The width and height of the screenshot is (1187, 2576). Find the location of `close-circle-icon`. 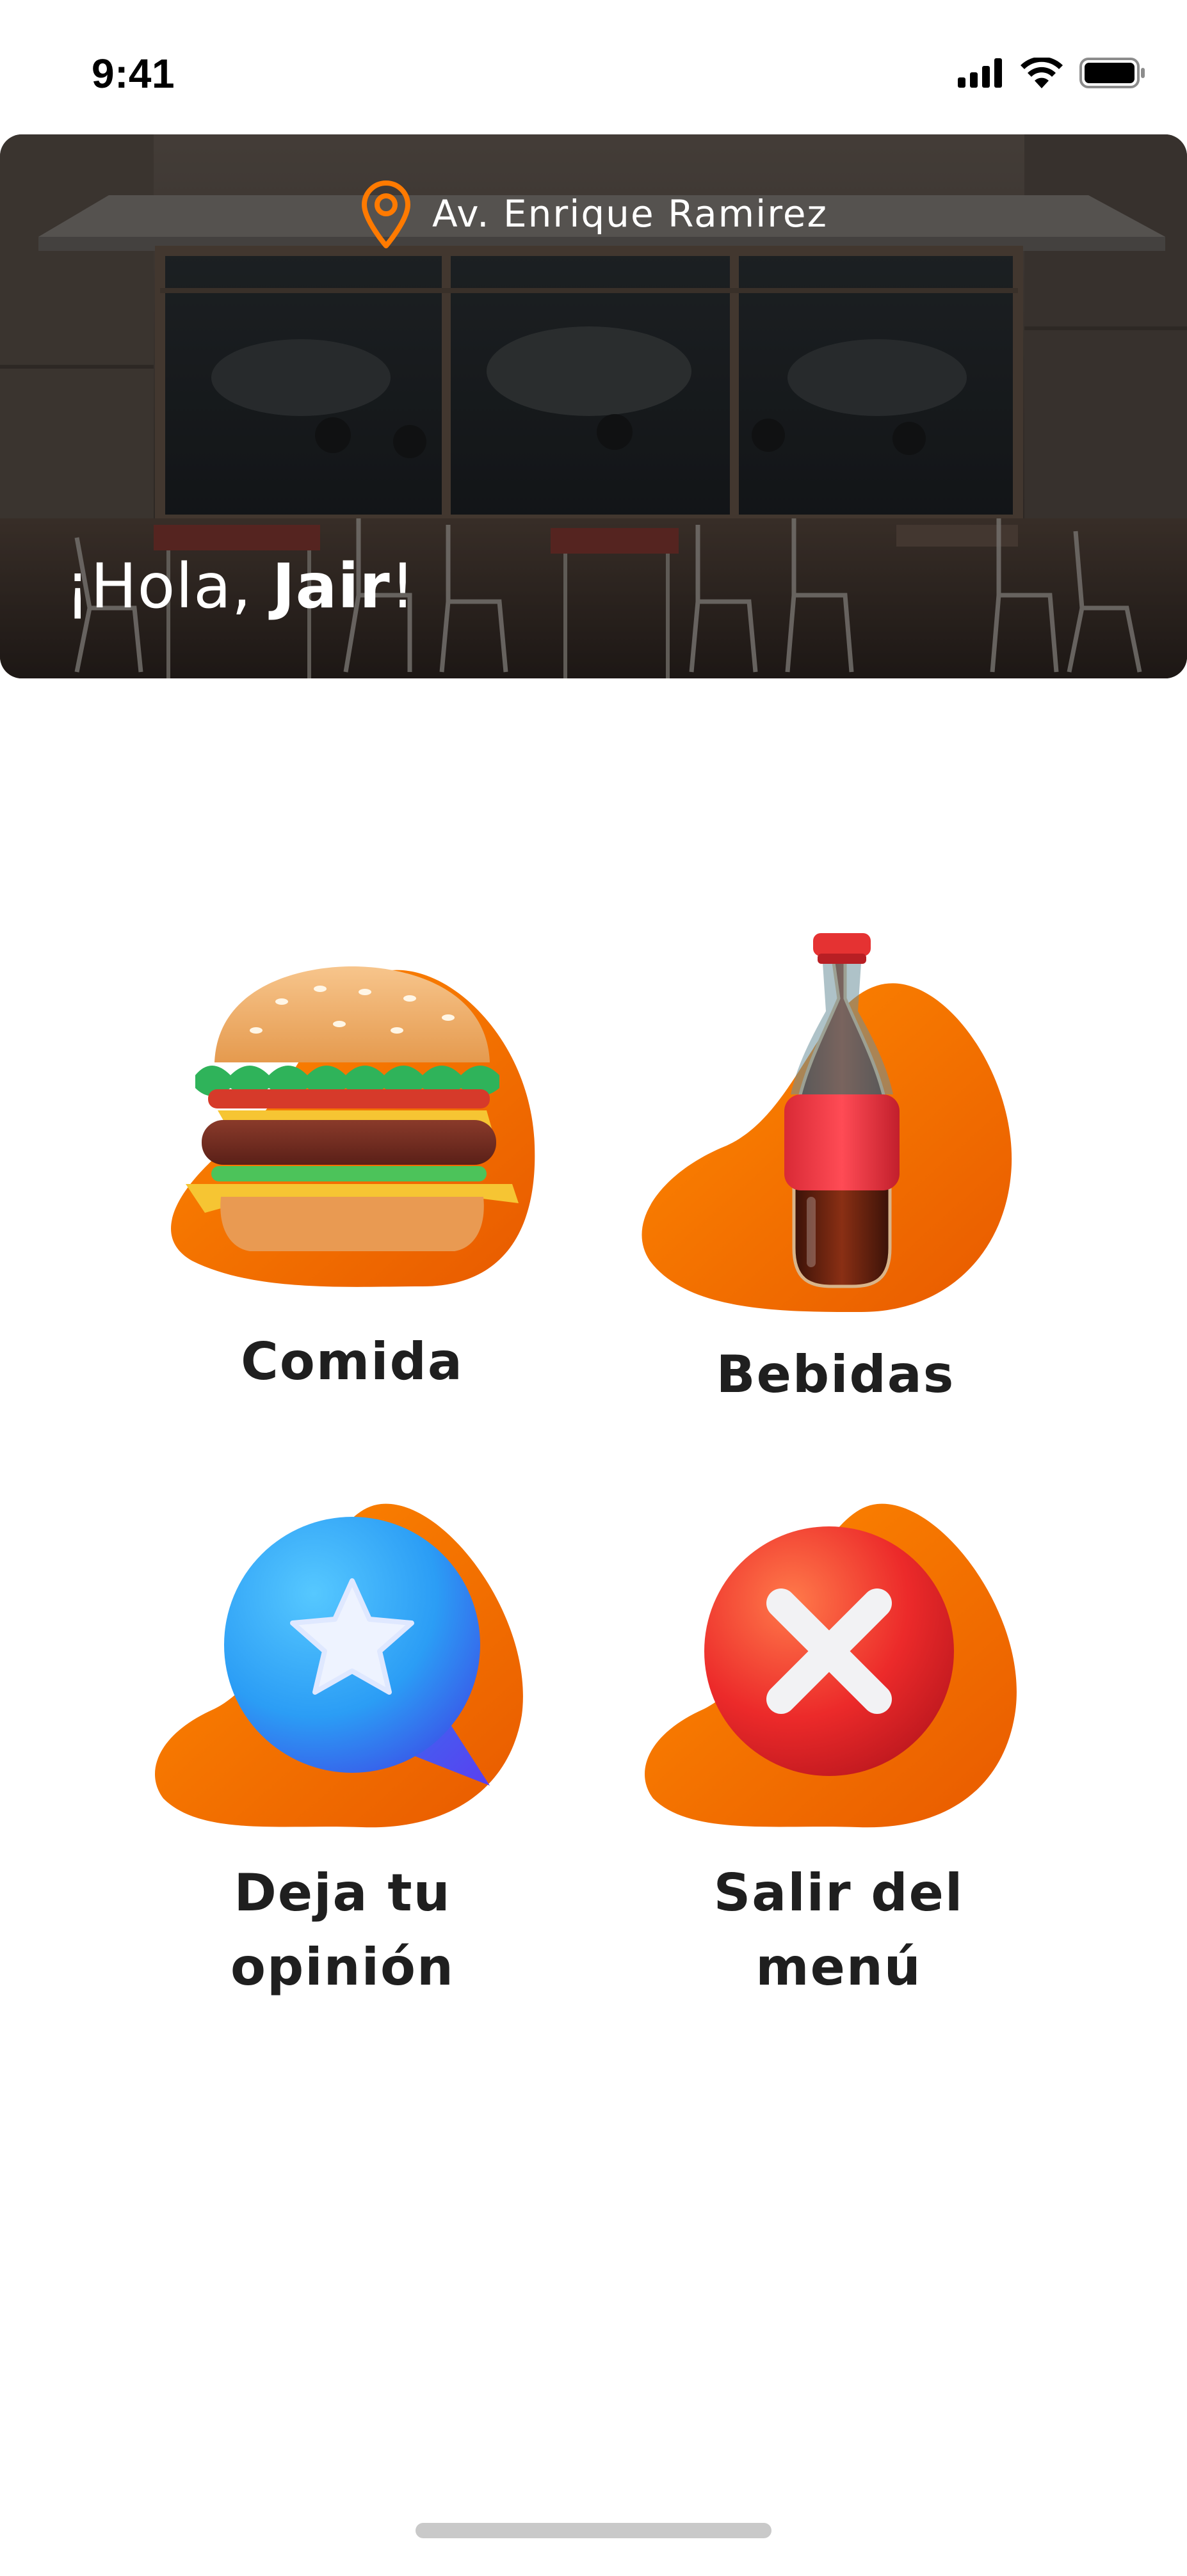

close-circle-icon is located at coordinates (831, 1665).